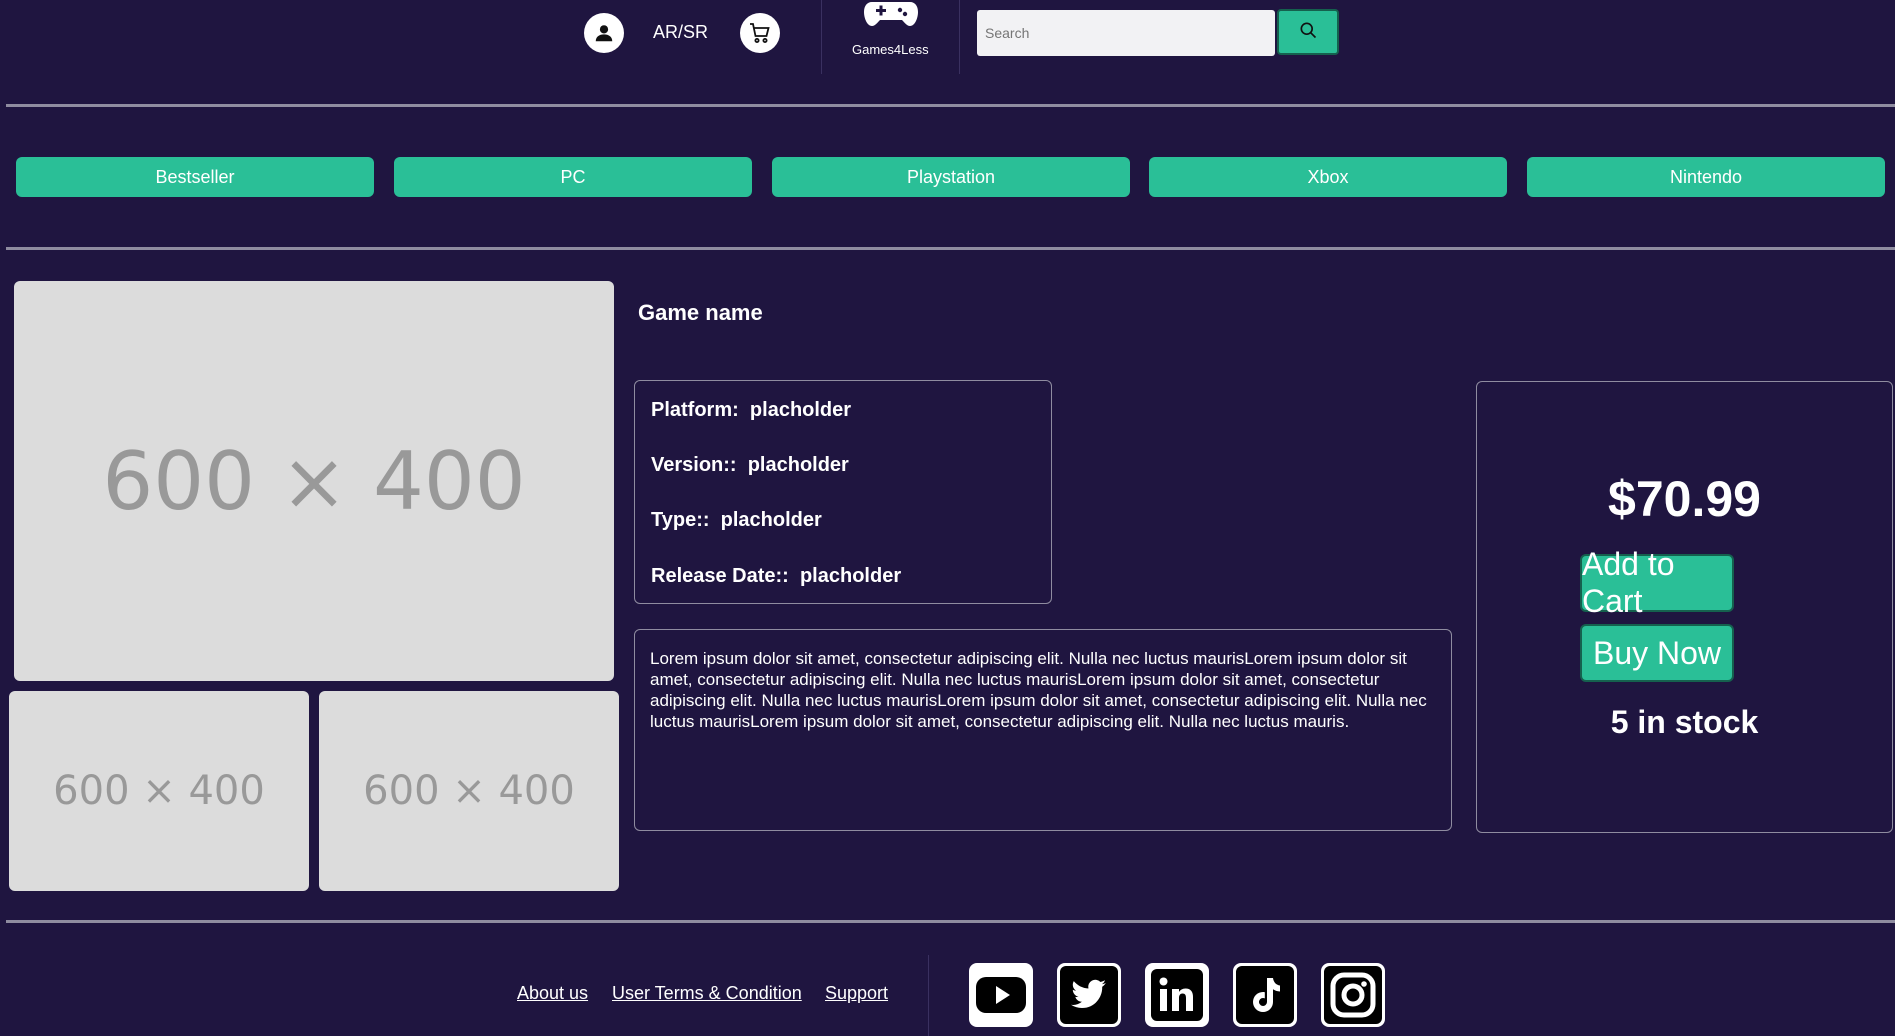 The image size is (1895, 1036). Describe the element at coordinates (1126, 33) in the screenshot. I see `search-input` at that location.